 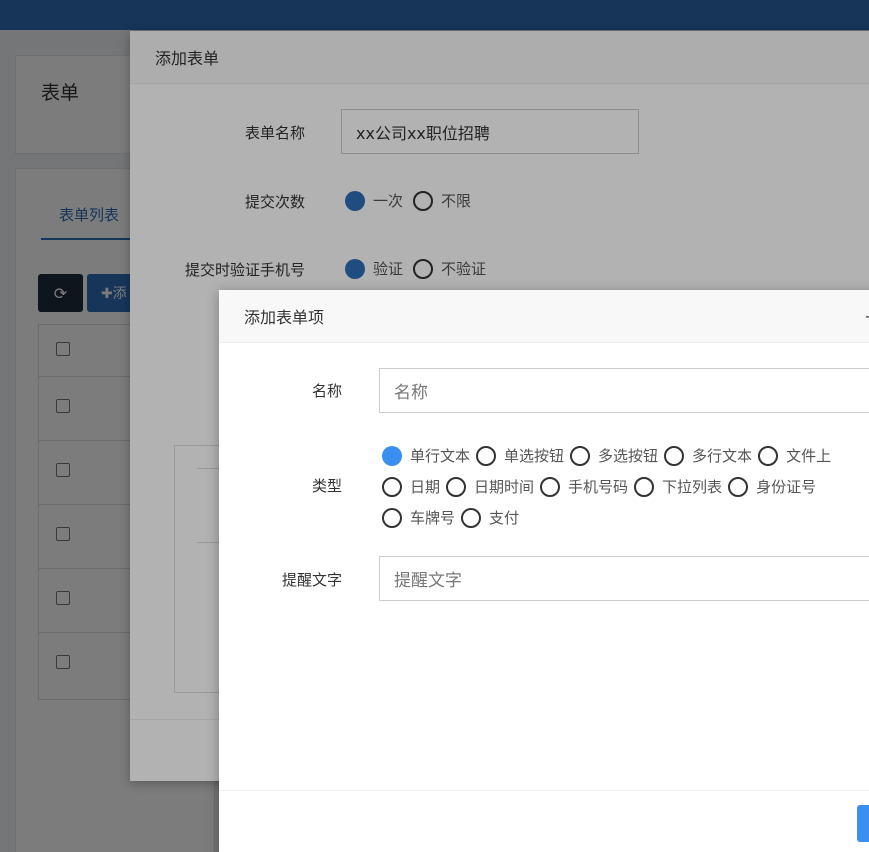 What do you see at coordinates (863, 823) in the screenshot?
I see `confirm-button` at bounding box center [863, 823].